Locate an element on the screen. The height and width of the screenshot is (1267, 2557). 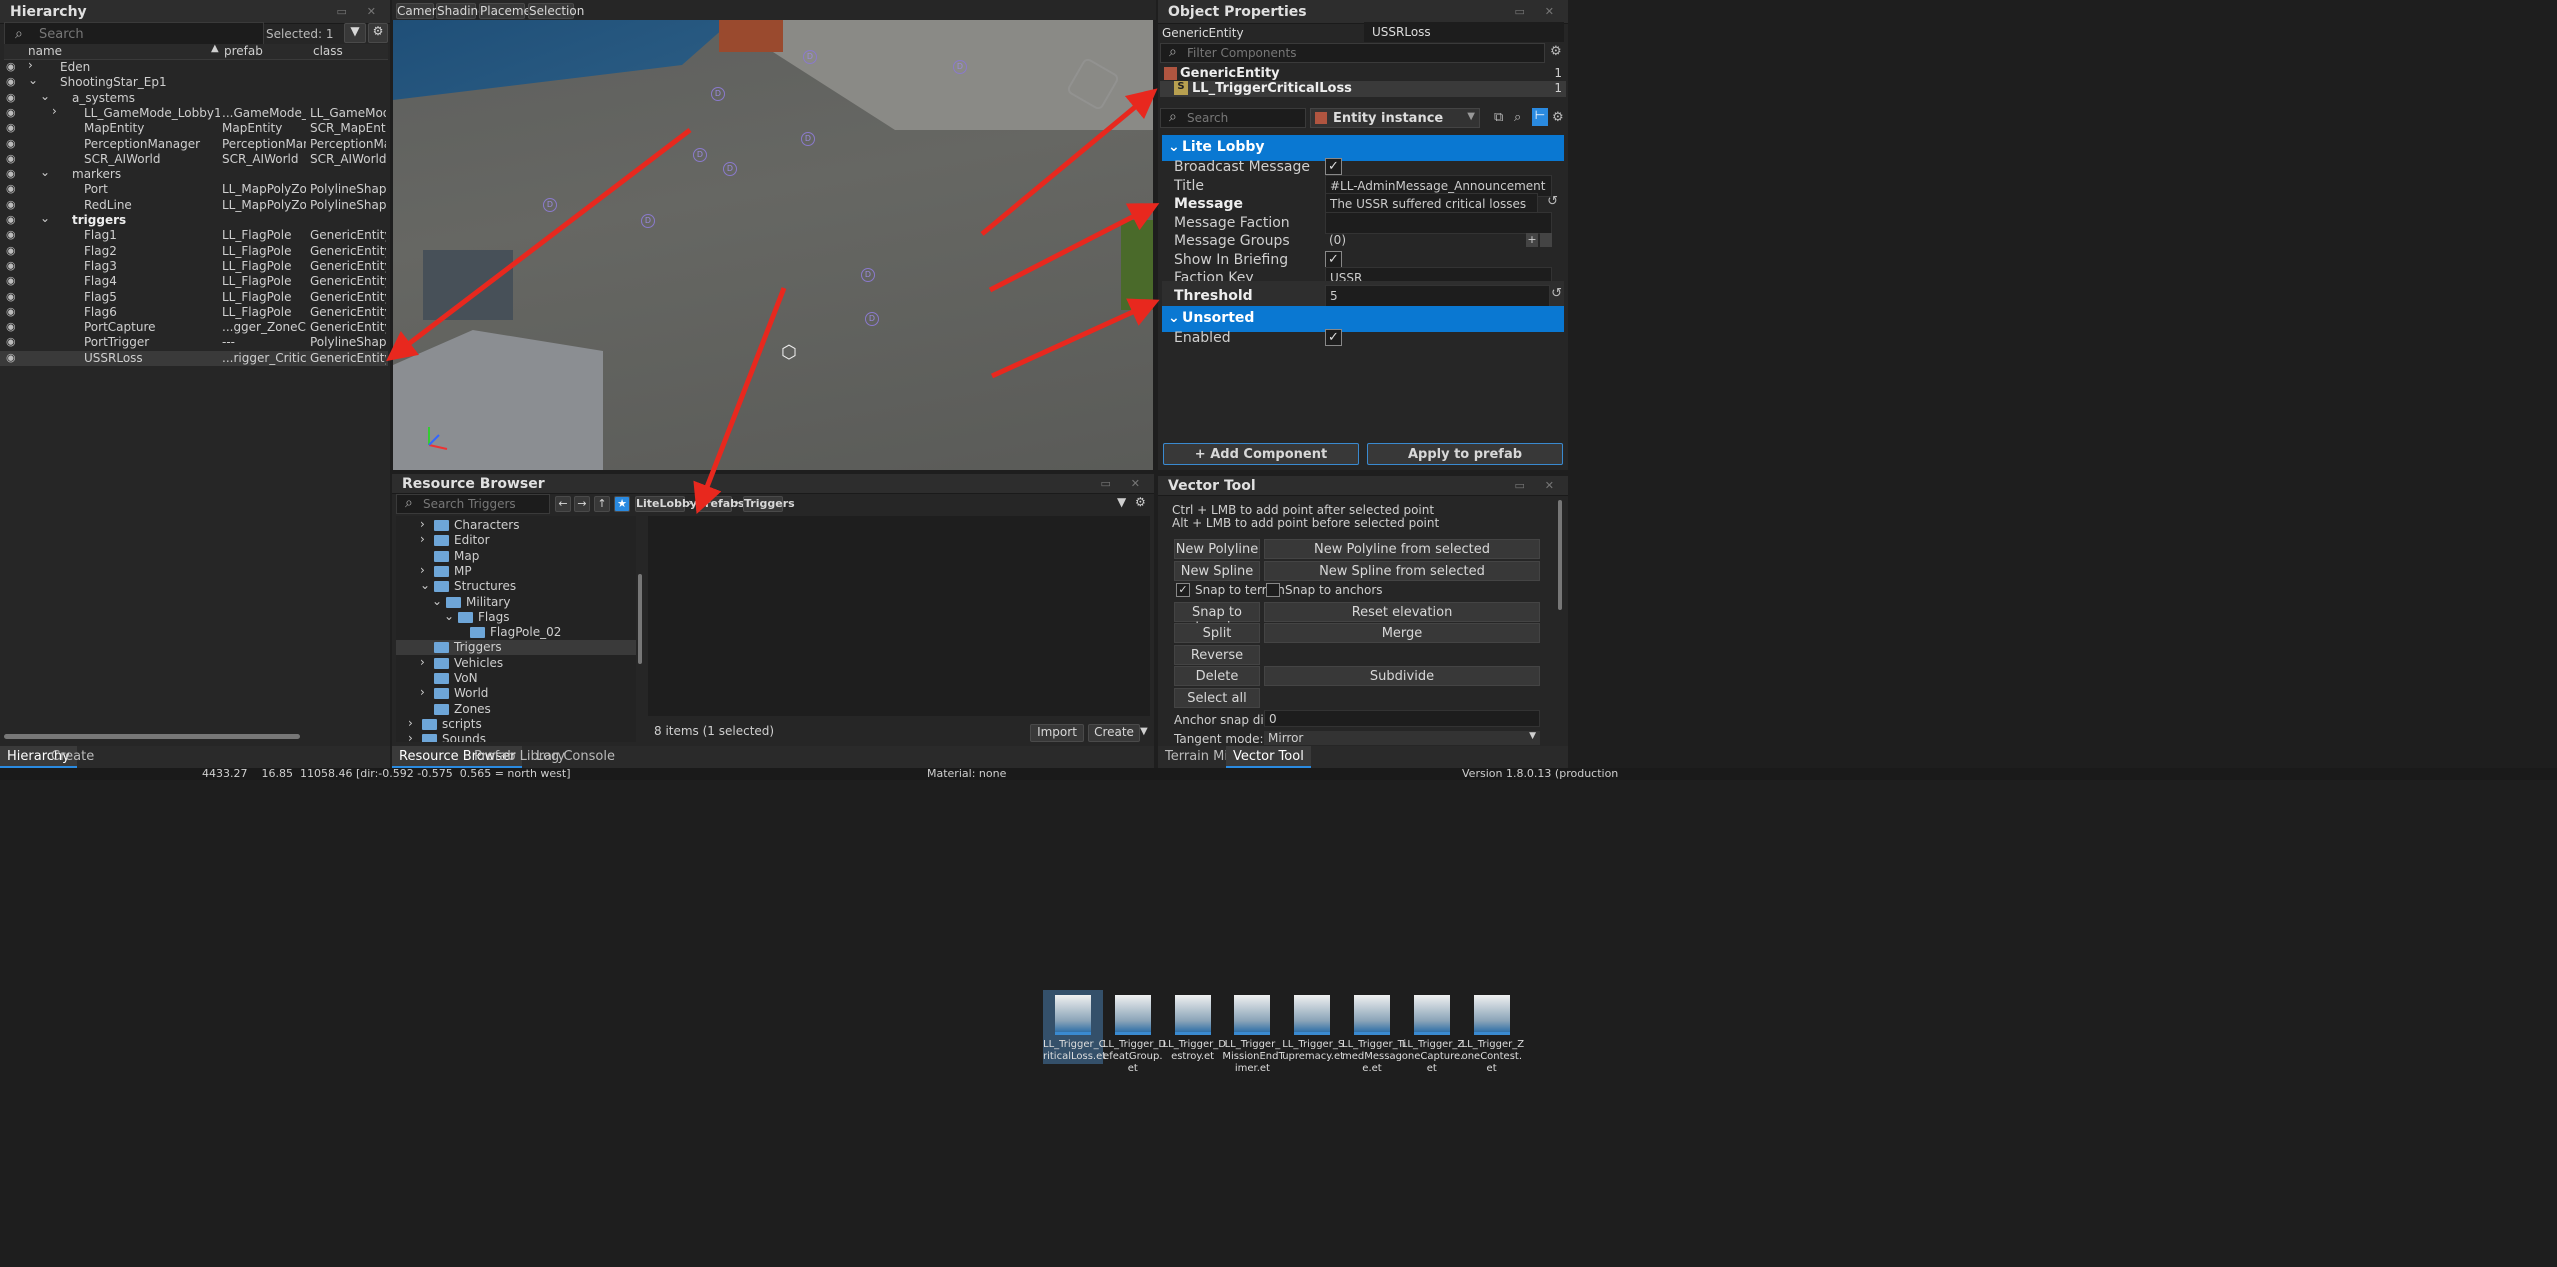
filter-components-input: ⌕ Filter Components is located at coordinates (1352, 53).